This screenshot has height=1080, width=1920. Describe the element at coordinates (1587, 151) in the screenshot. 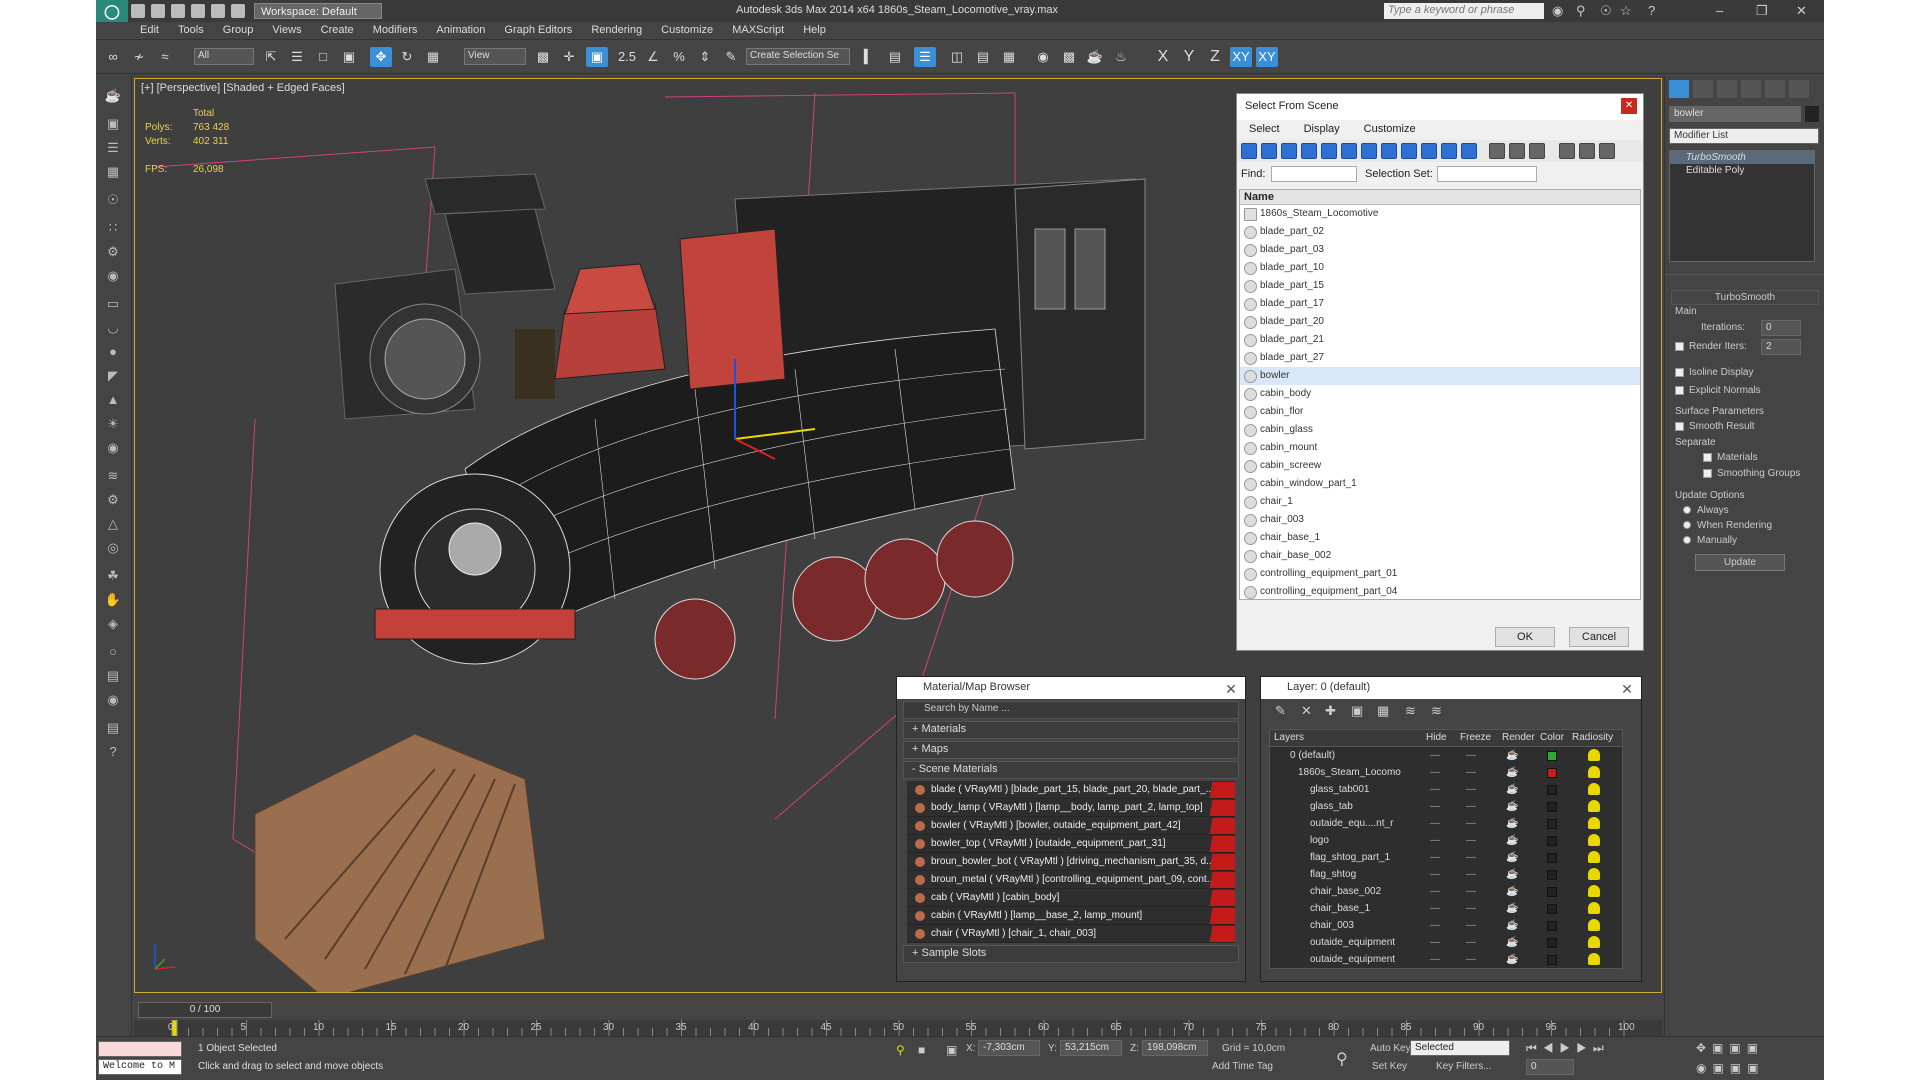

I see `sort-icon` at that location.